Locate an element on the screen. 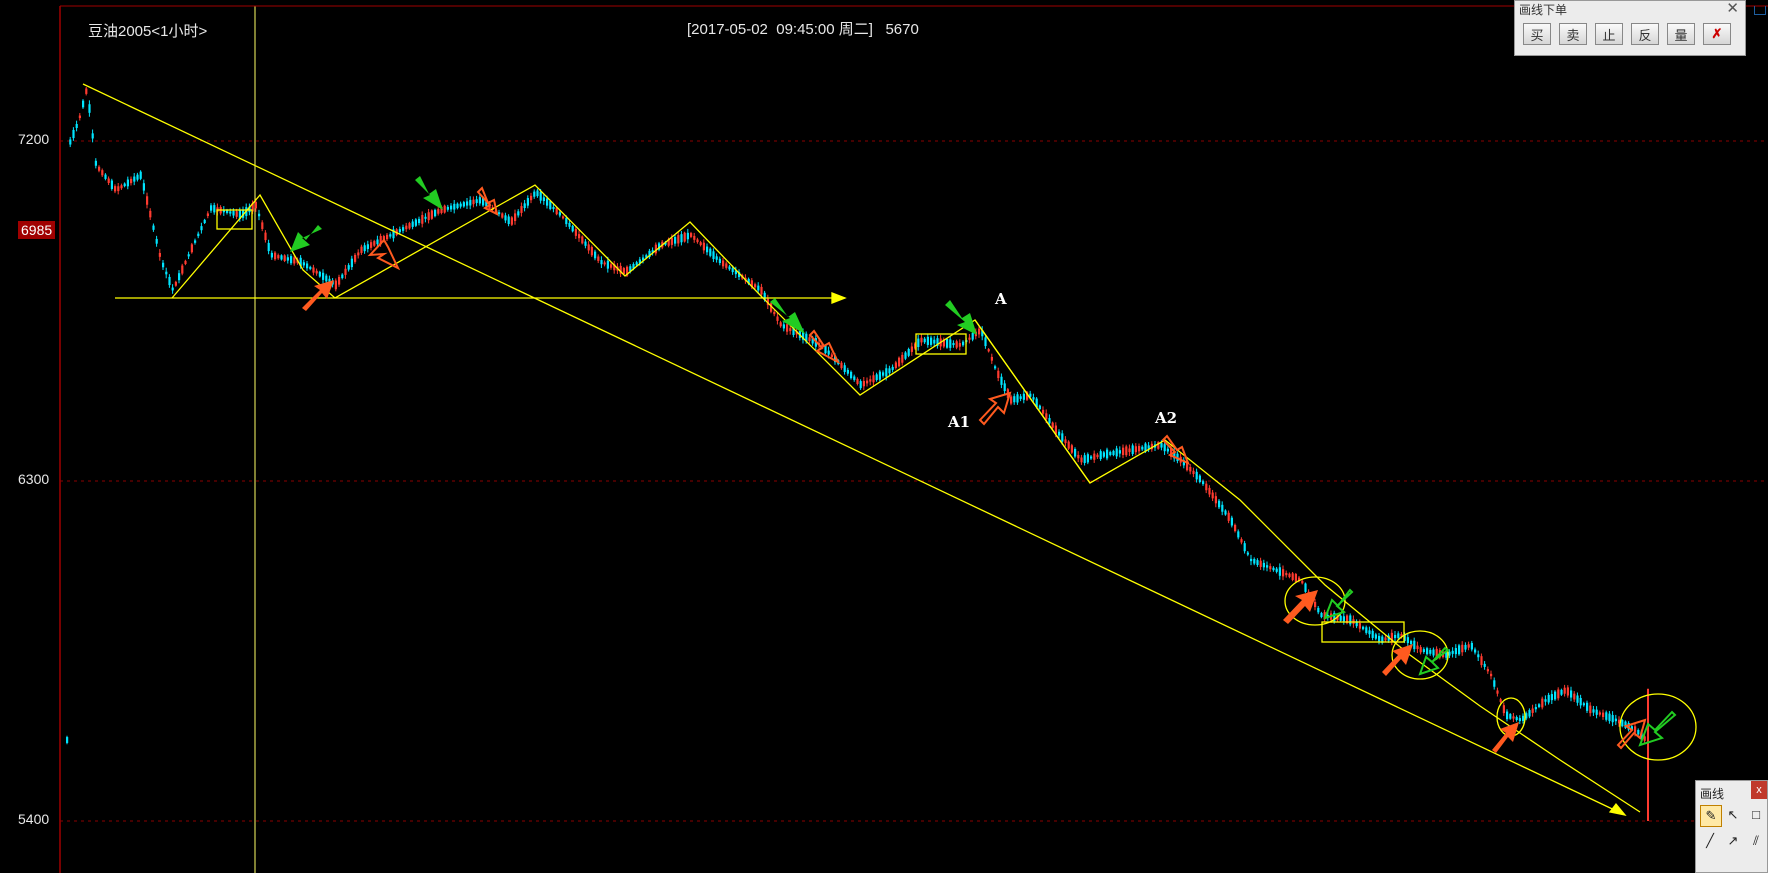  buy-button: 买 is located at coordinates (1537, 34).